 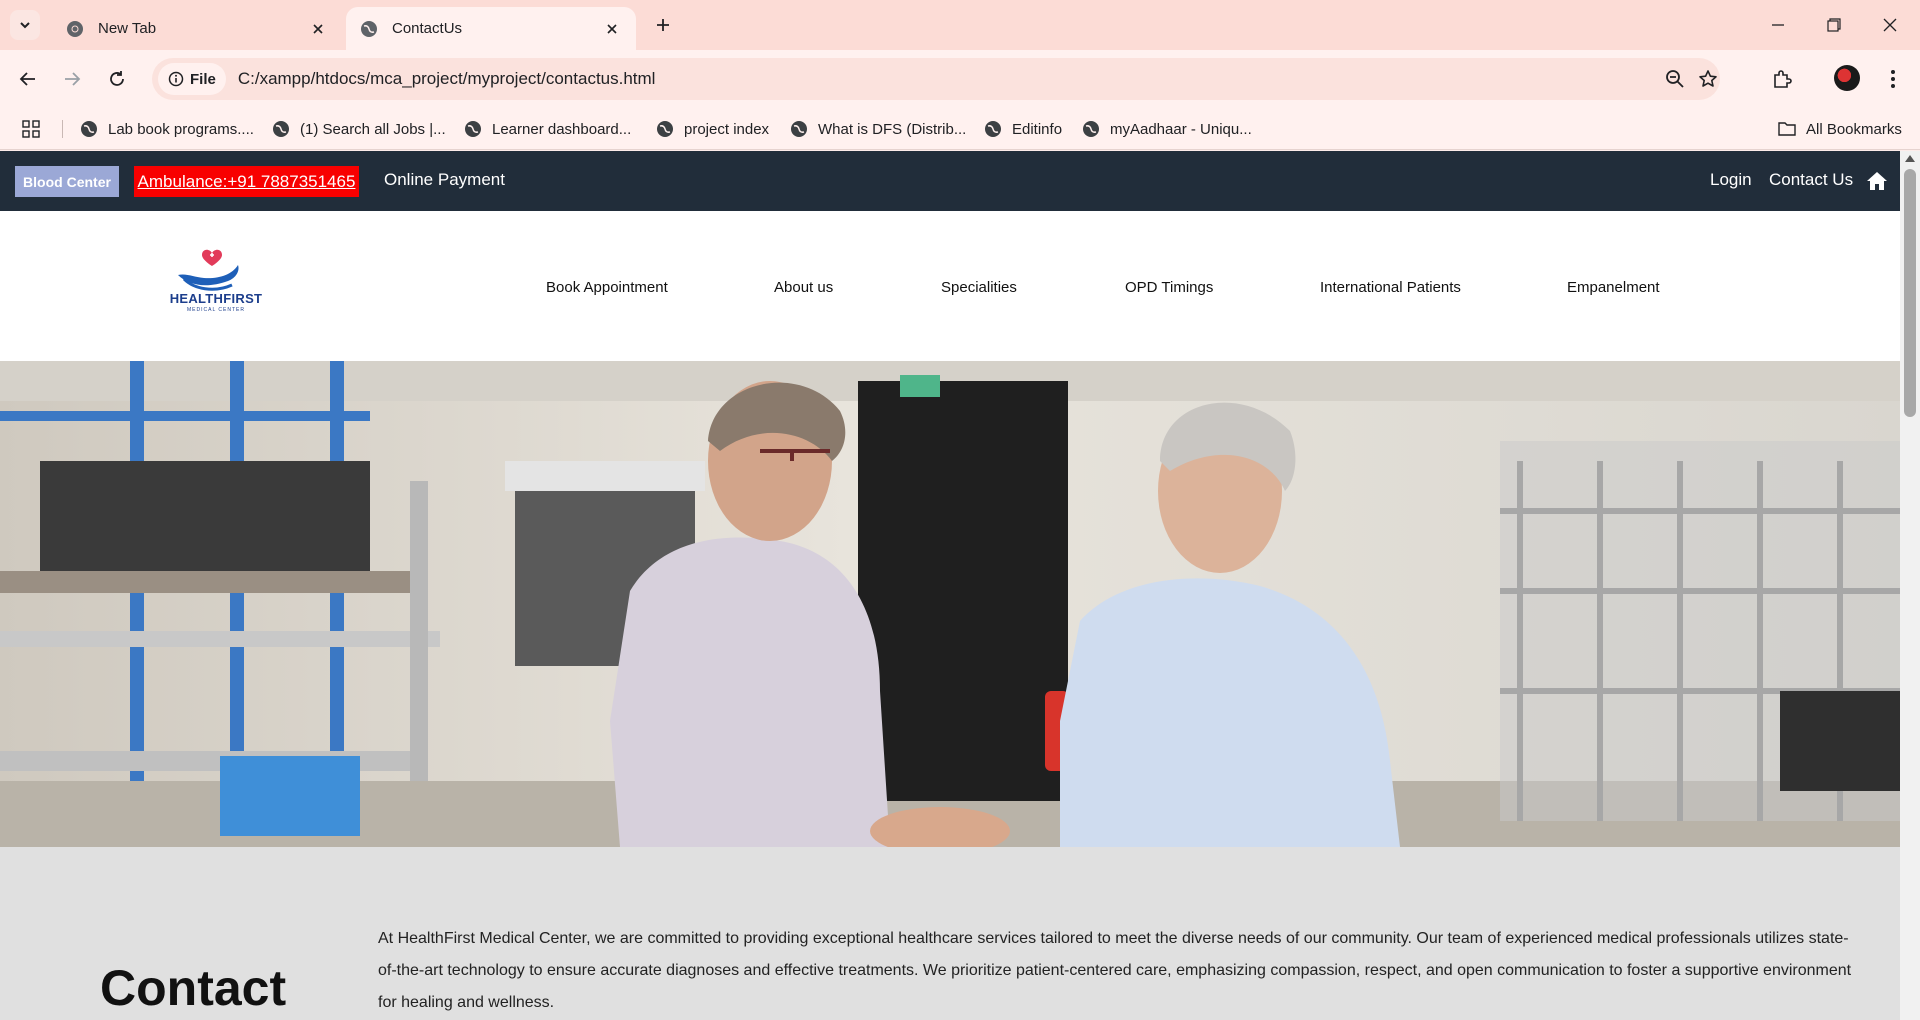 I want to click on profile-avatar, so click(x=1847, y=78).